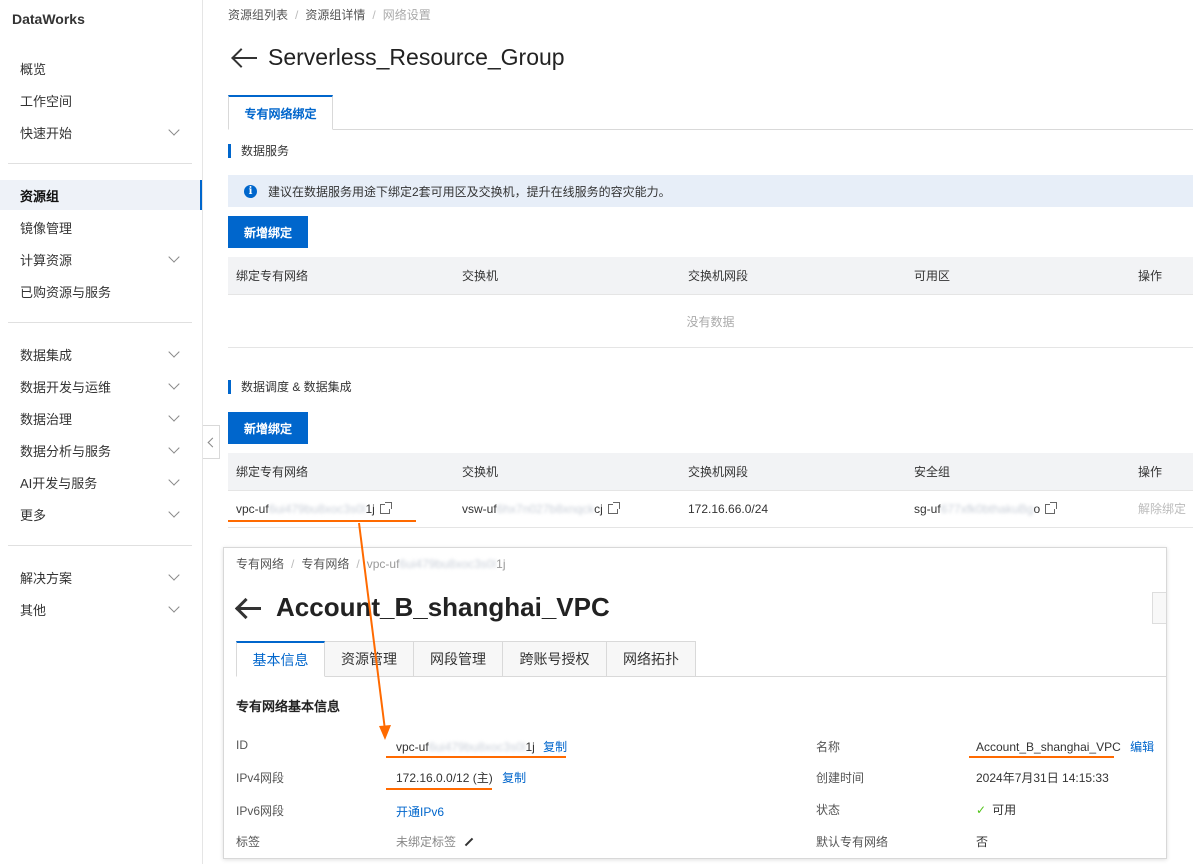 This screenshot has width=1193, height=864. I want to click on vpc-tab-bar: 基本信息 资源管理 网段管理 跨账号授权 网络拓扑, so click(701, 659).